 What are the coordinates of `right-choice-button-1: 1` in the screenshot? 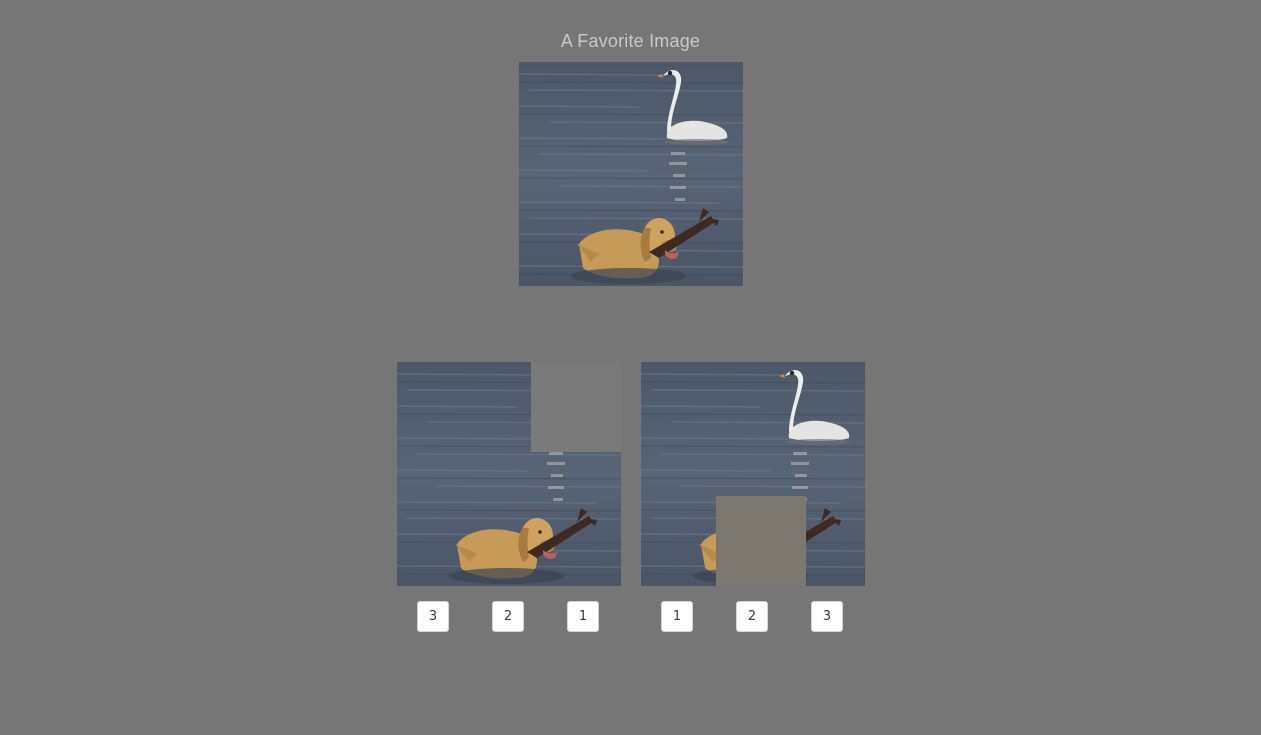 It's located at (677, 616).